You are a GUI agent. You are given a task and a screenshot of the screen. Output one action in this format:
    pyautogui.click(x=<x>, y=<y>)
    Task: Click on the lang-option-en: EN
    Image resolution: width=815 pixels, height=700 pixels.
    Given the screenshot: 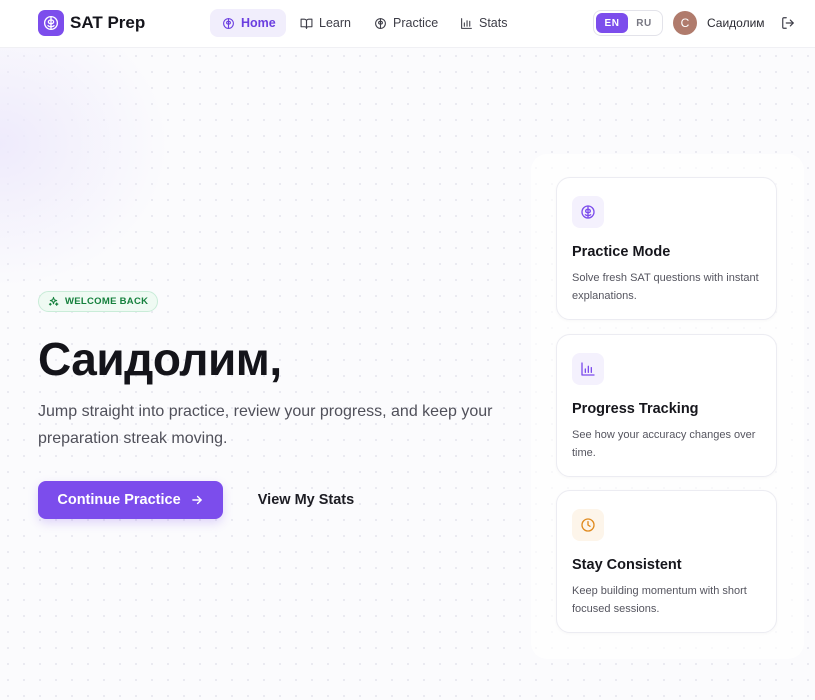 What is the action you would take?
    pyautogui.click(x=612, y=23)
    